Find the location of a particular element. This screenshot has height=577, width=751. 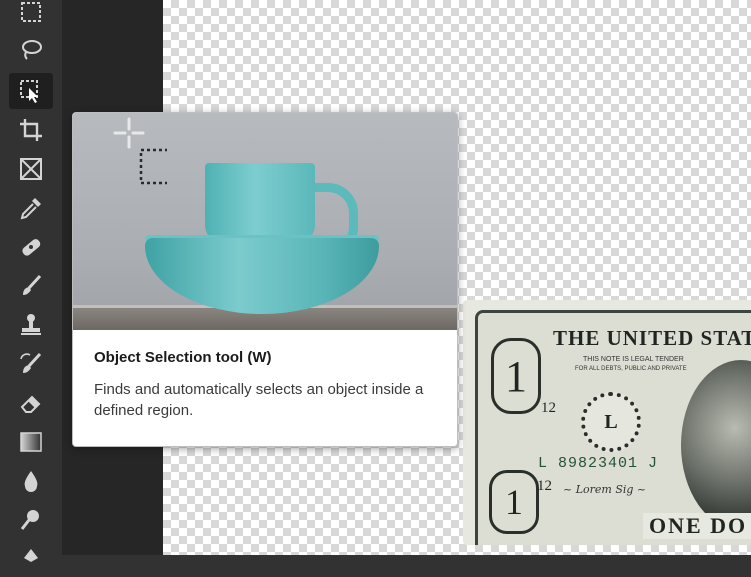

eraser-tool is located at coordinates (31, 403).